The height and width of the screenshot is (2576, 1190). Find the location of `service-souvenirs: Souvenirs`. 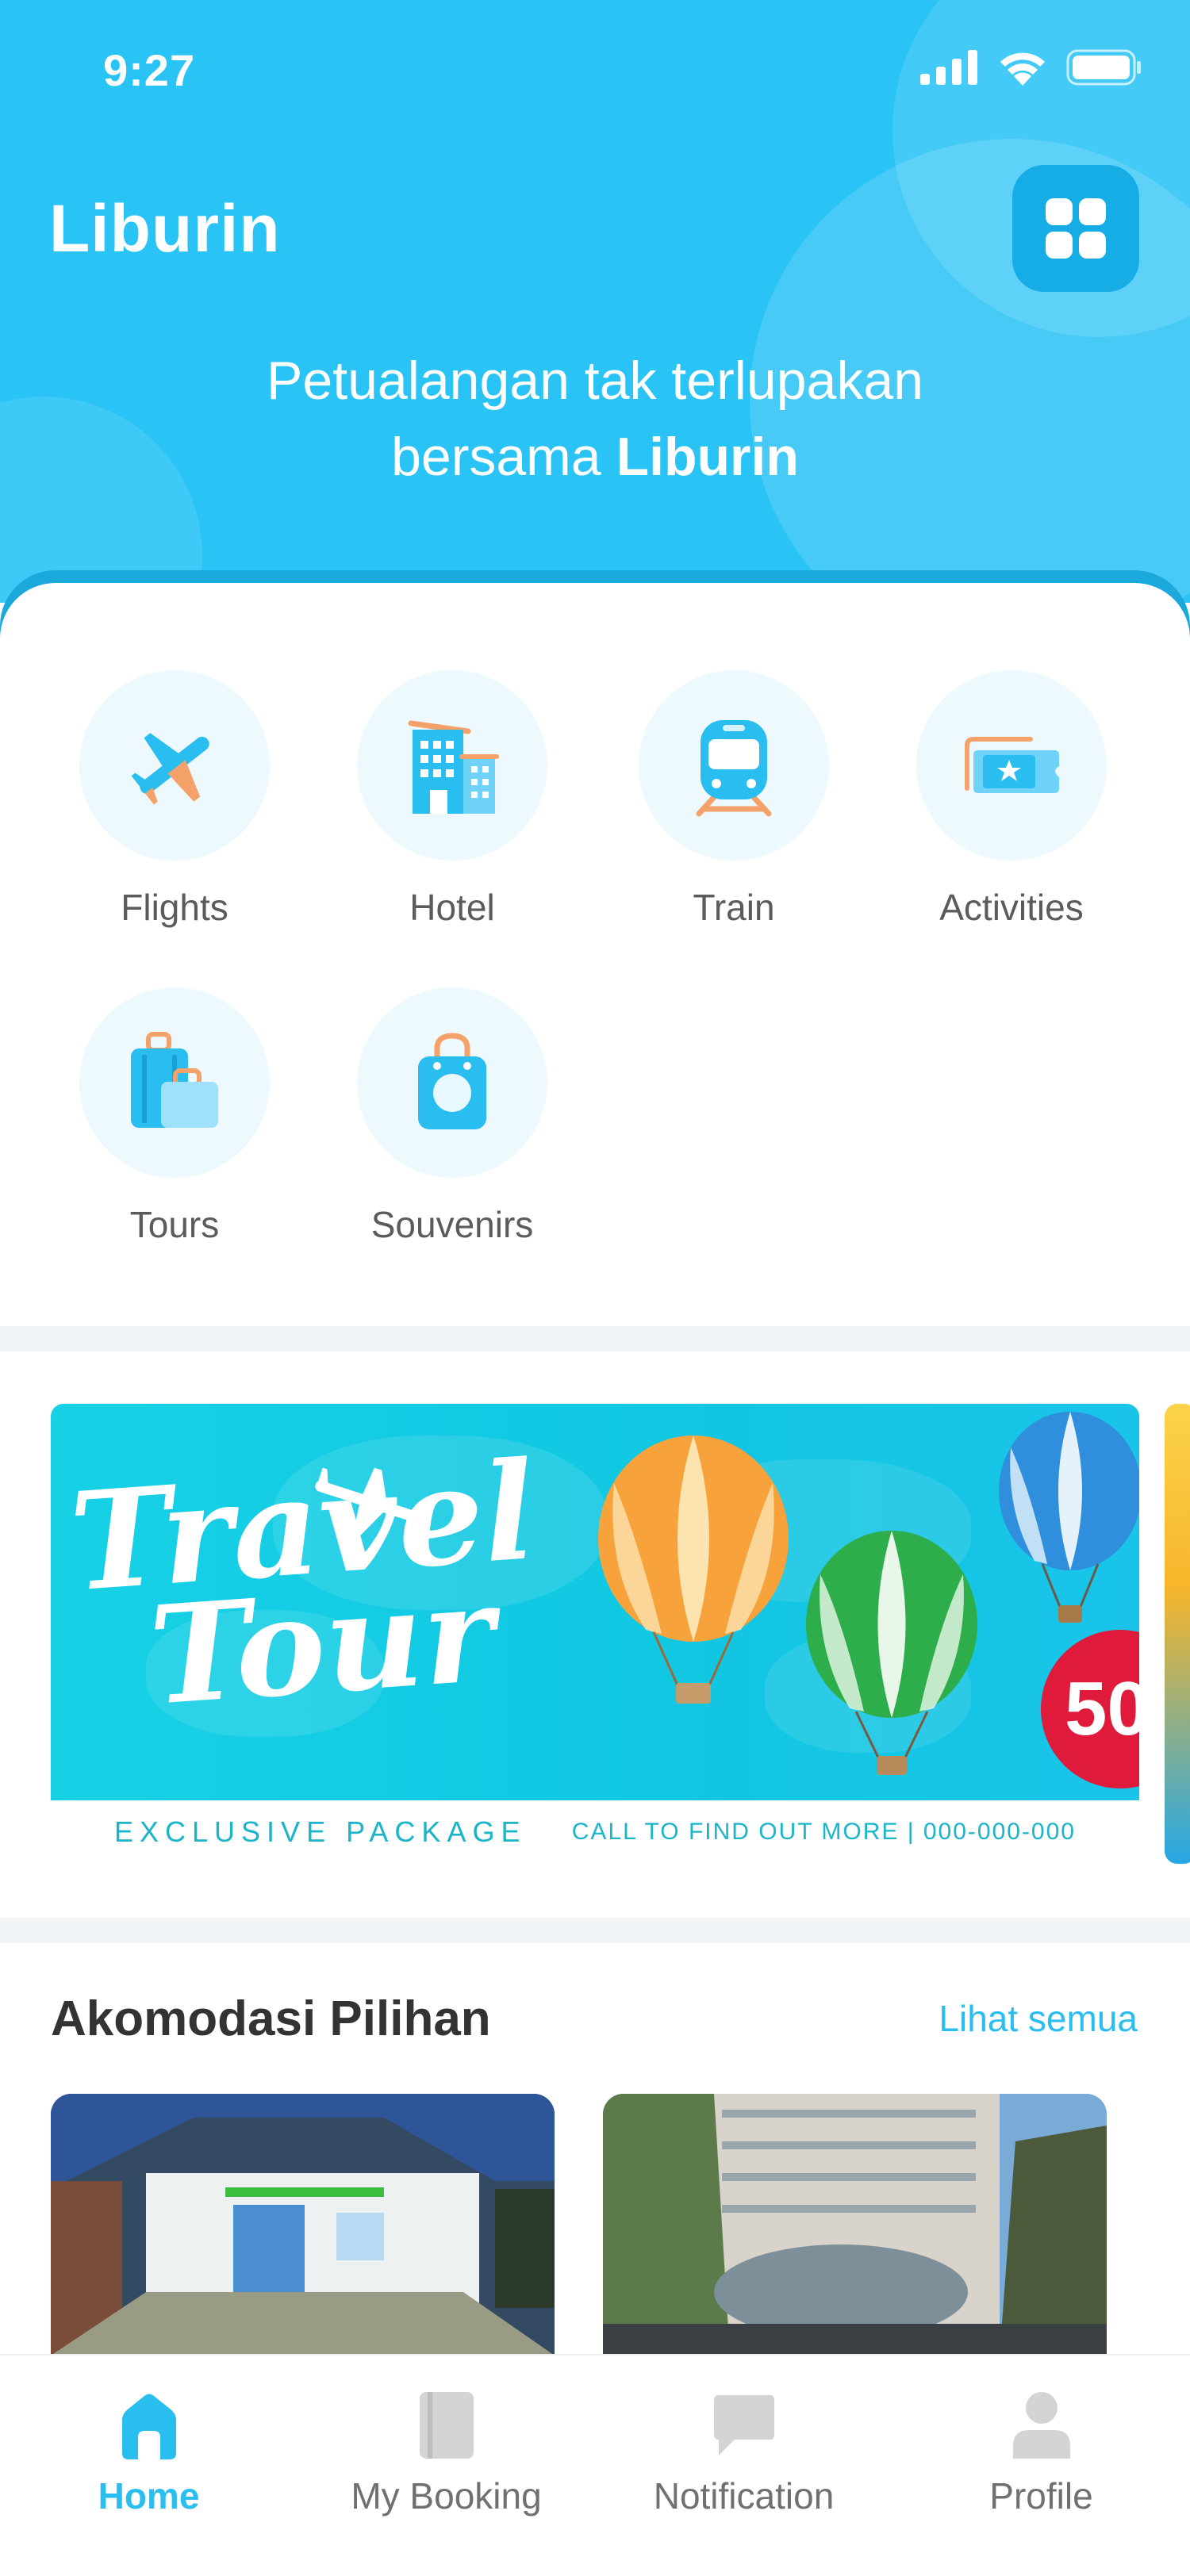

service-souvenirs: Souvenirs is located at coordinates (452, 1117).